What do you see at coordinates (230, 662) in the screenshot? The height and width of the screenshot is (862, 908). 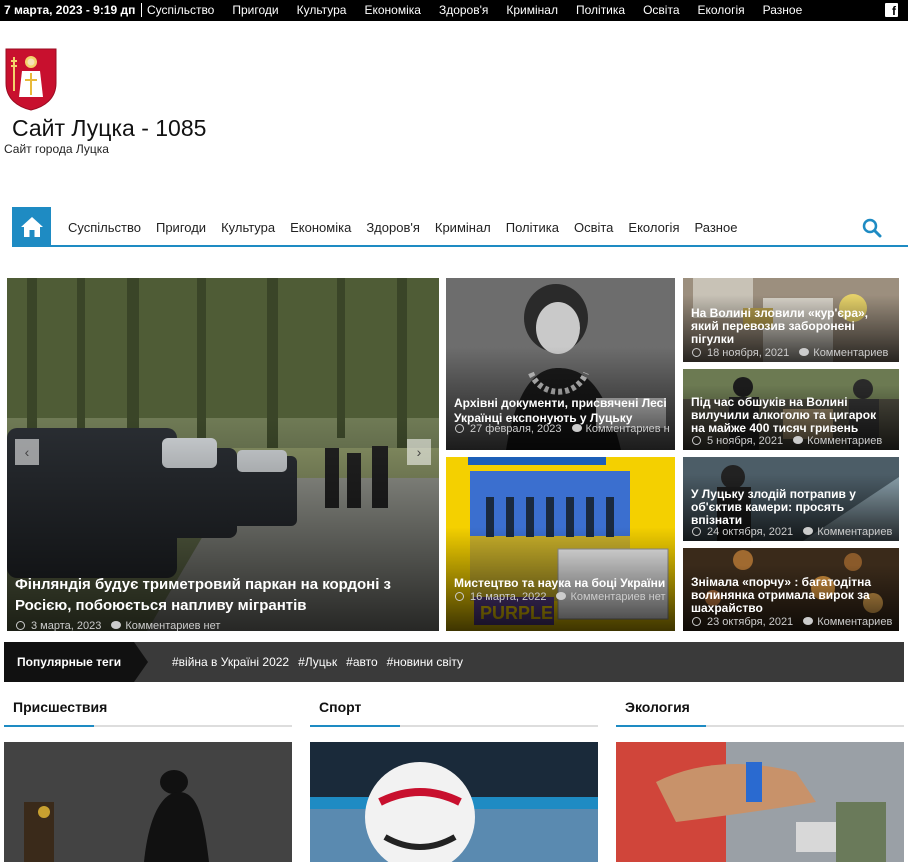 I see `tag-link: #війна в Україні 2022` at bounding box center [230, 662].